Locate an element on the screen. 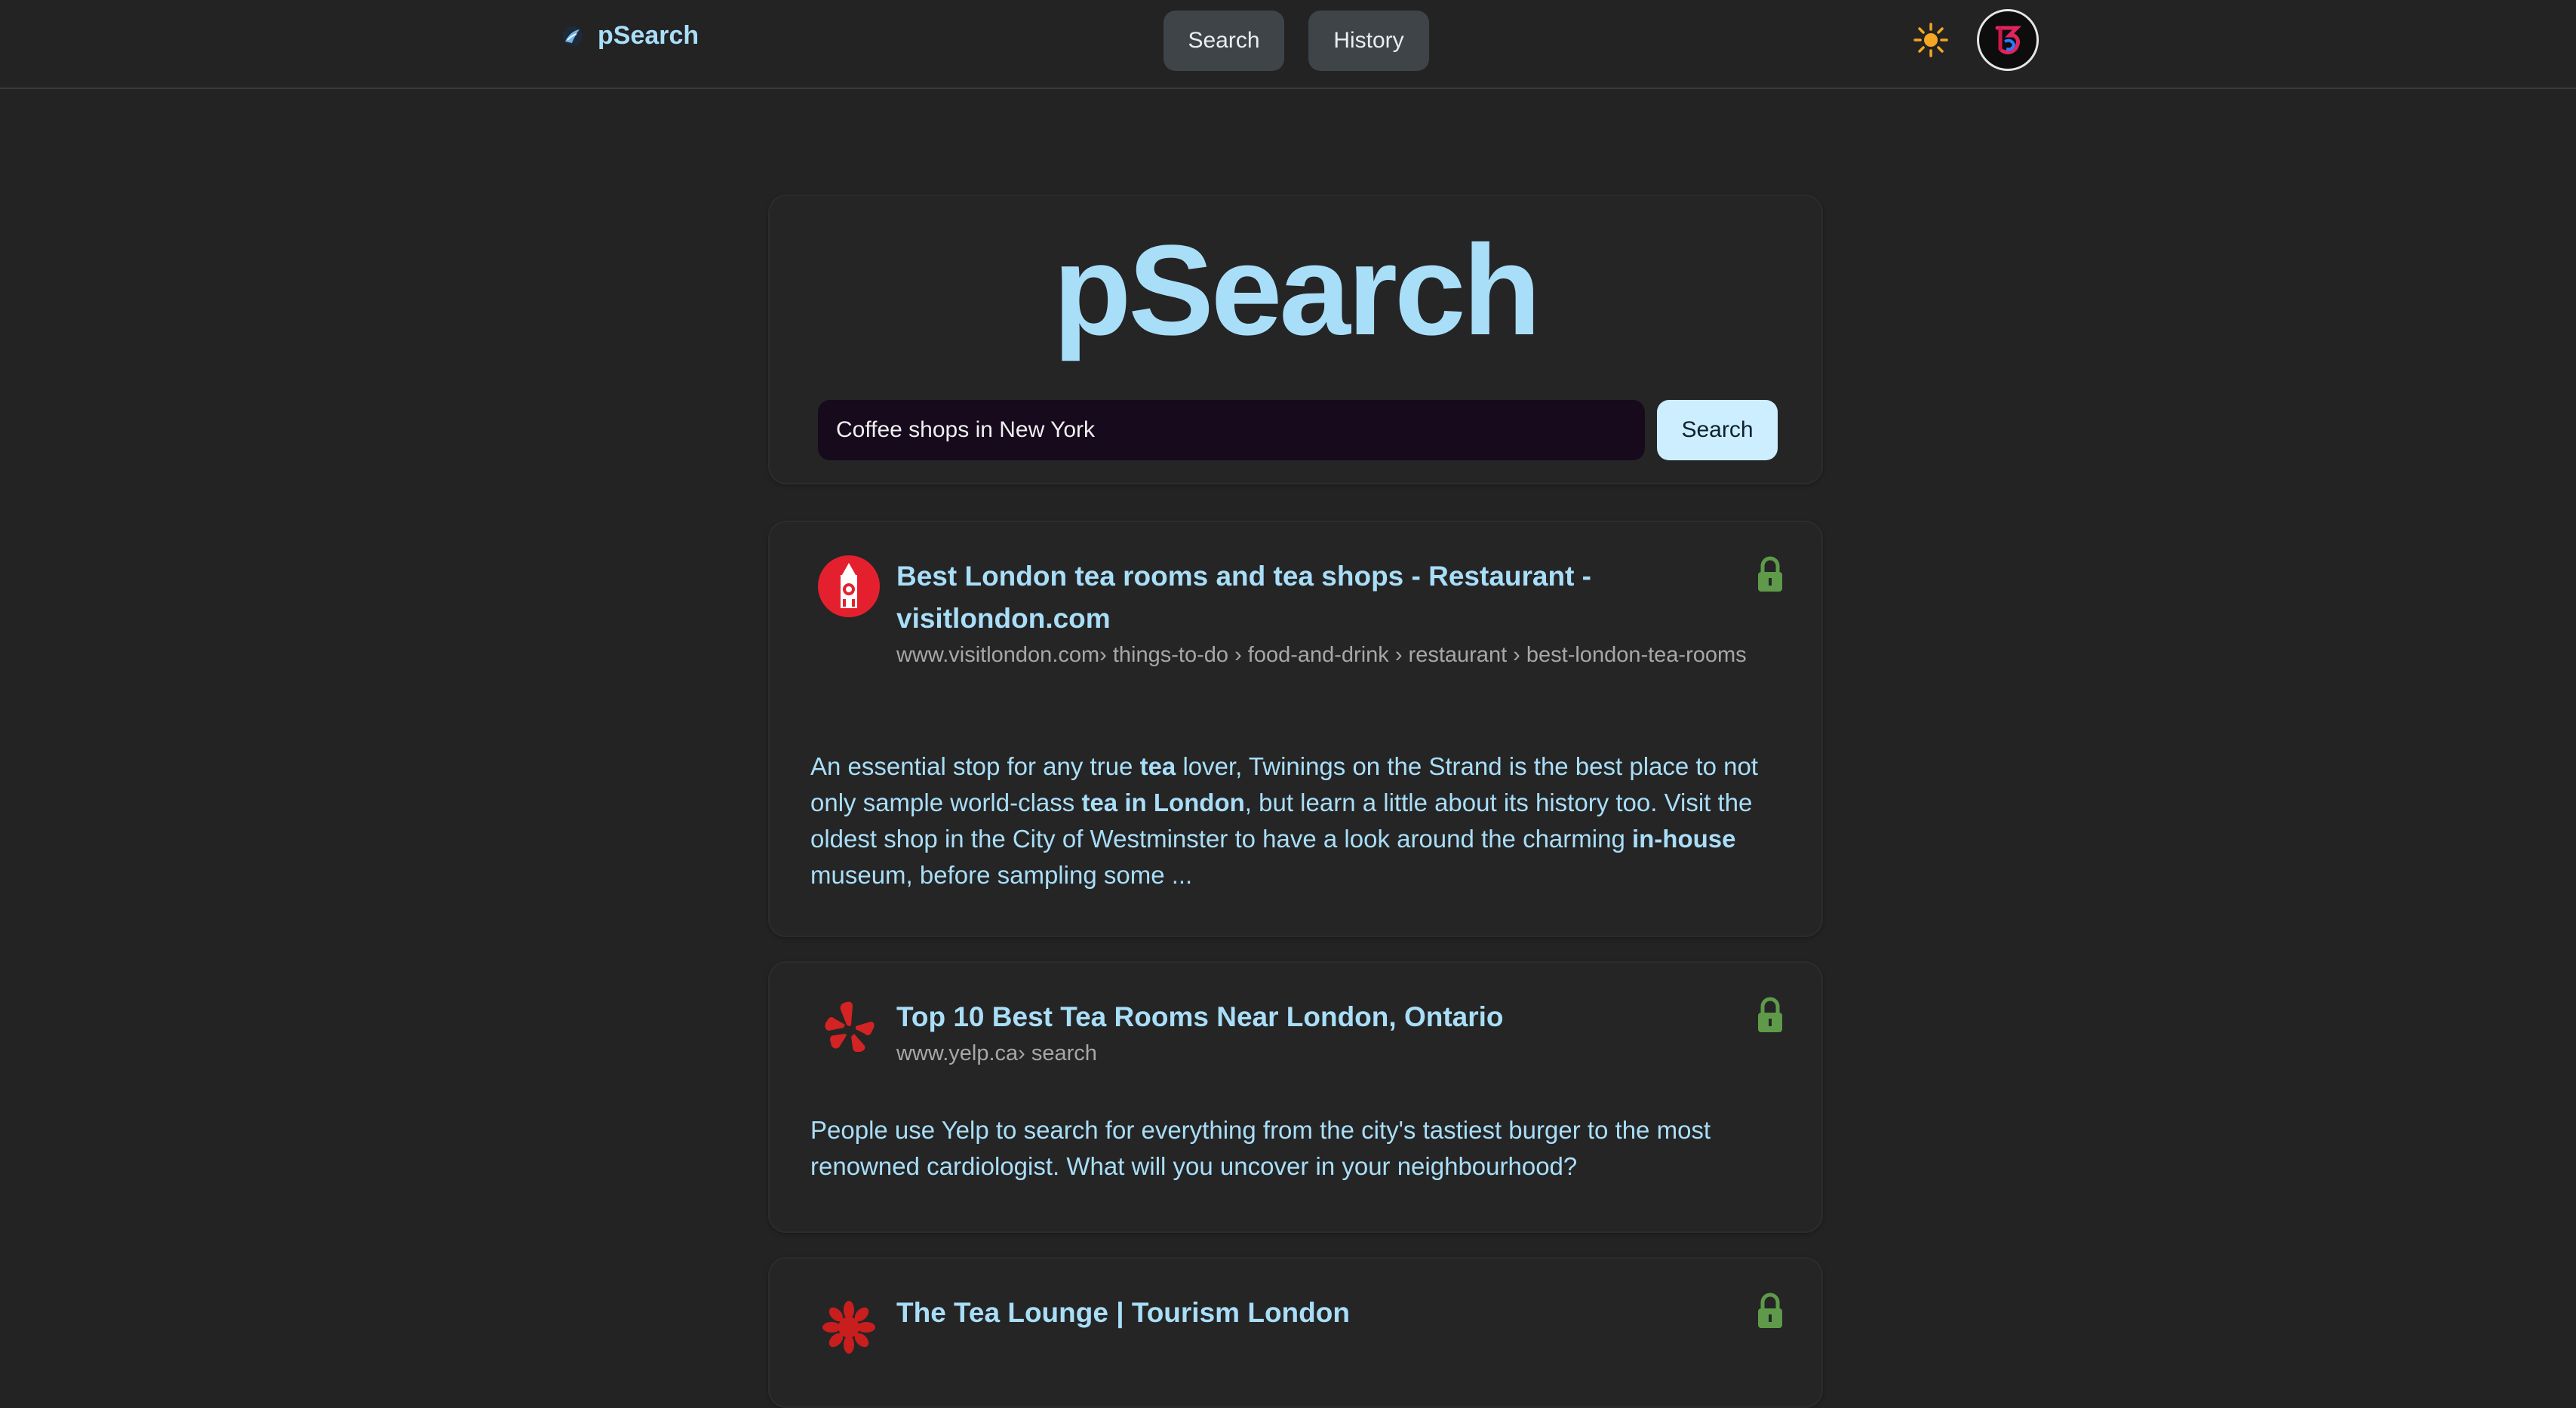  result-card: The Tea Lounge | Tourism London is located at coordinates (1295, 1332).